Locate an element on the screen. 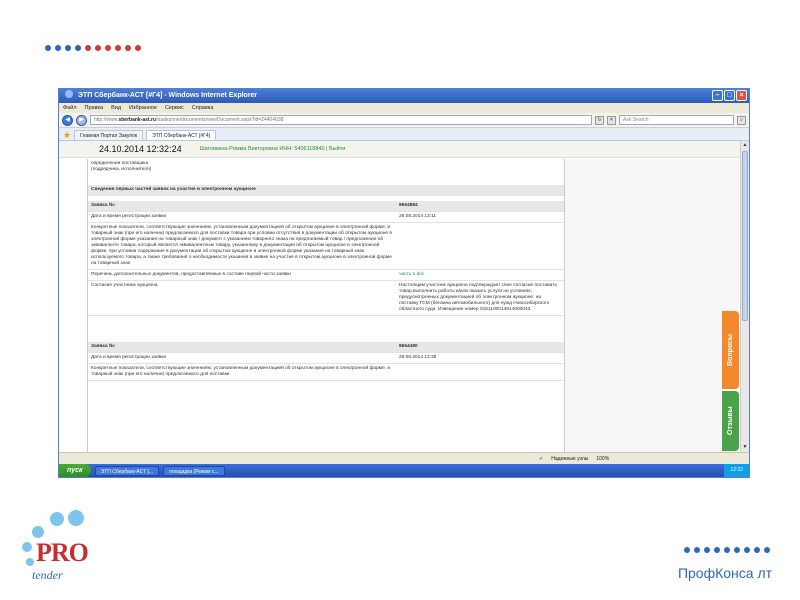 The width and height of the screenshot is (800, 600). application-number-value: 8664884 is located at coordinates (408, 205).